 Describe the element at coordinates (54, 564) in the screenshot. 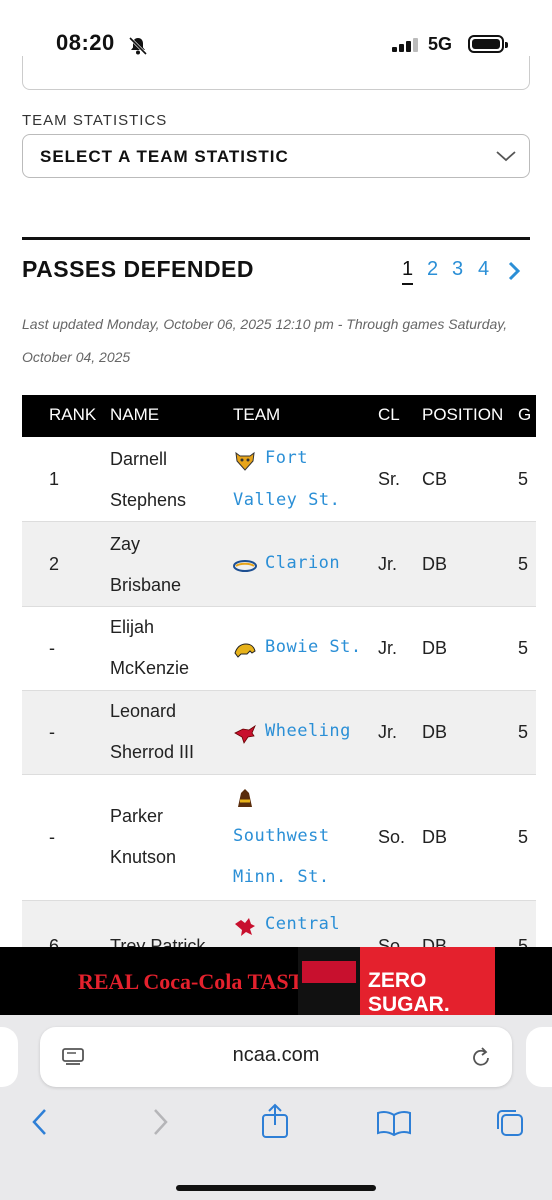

I see `rank-cell: 2` at that location.